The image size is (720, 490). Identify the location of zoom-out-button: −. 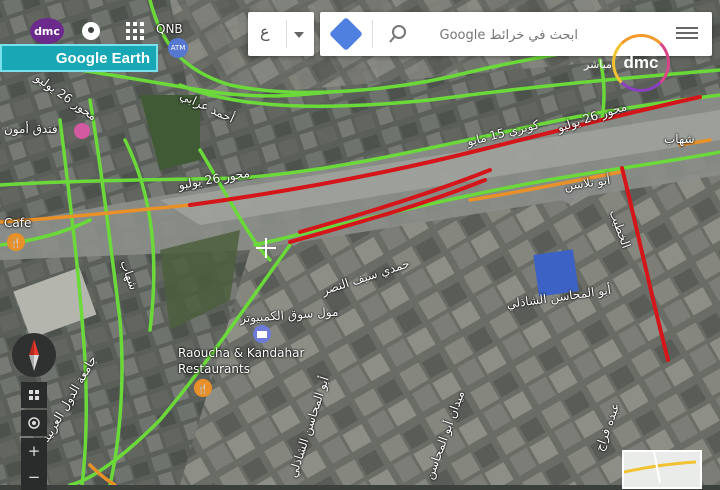
(34, 477).